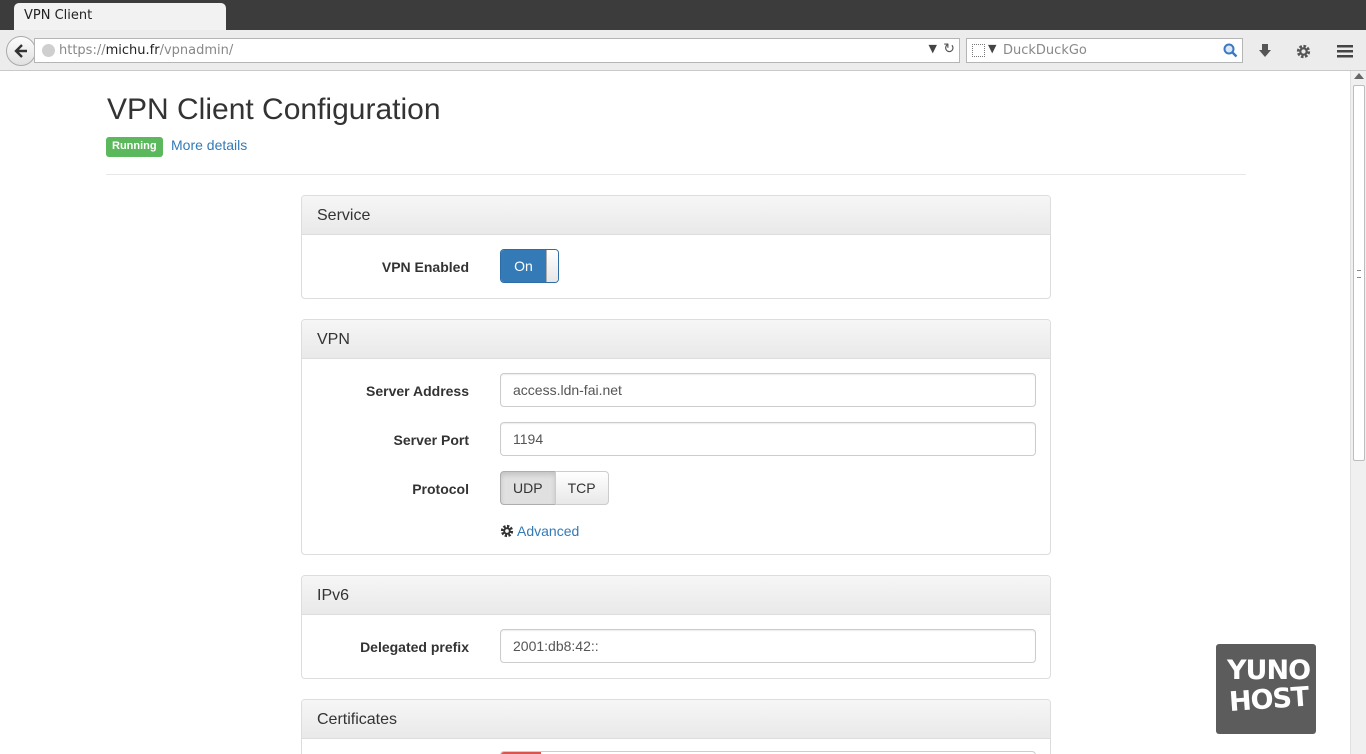 This screenshot has height=754, width=1366. I want to click on certificates-panel: Certificates, so click(676, 726).